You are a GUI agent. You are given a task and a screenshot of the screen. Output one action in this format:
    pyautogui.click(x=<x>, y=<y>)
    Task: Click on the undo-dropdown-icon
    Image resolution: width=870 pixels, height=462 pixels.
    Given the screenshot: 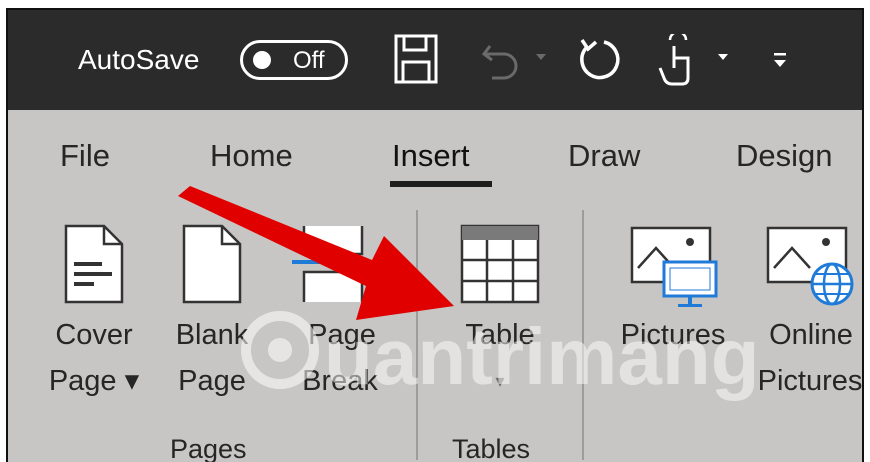 What is the action you would take?
    pyautogui.click(x=541, y=59)
    